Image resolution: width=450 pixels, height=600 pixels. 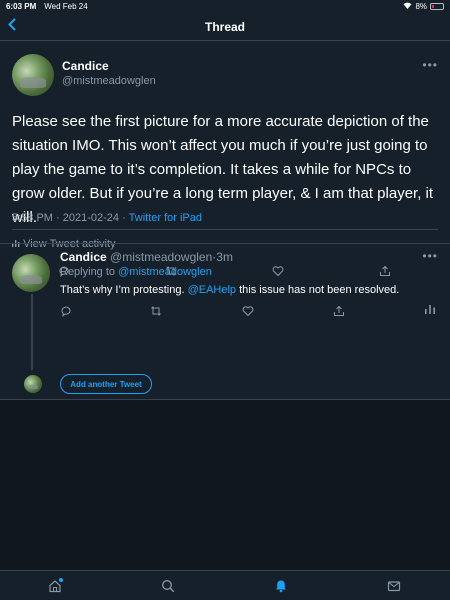 I want to click on replying-to-mention: @mistmeadowglen, so click(x=165, y=272).